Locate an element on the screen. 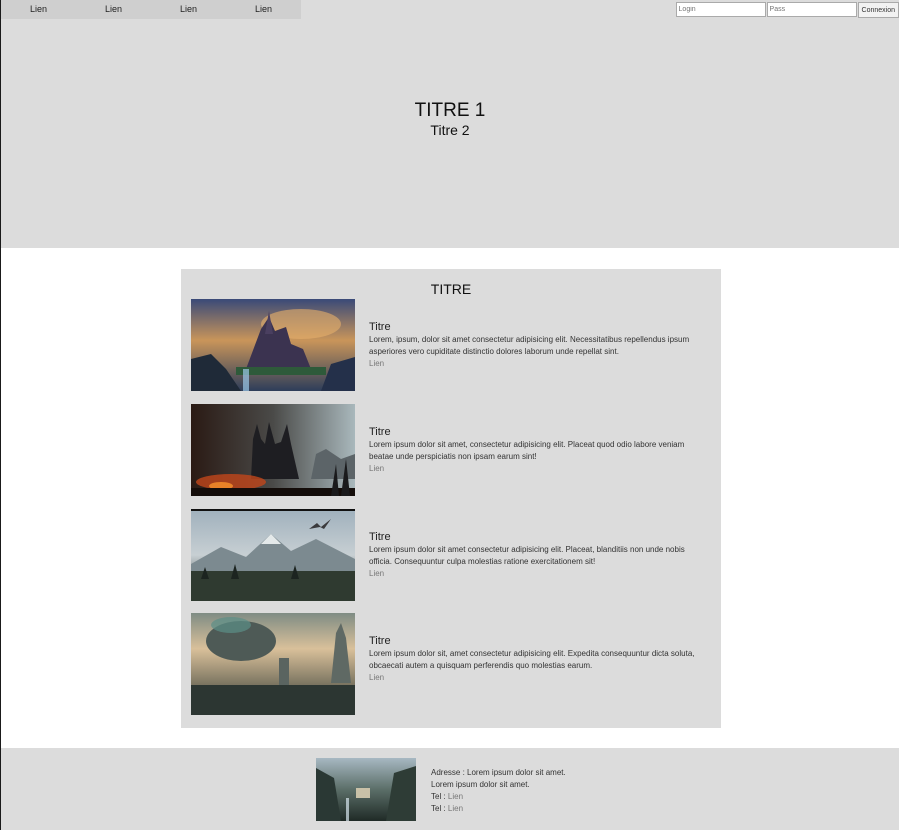  hero-titles: TITRE 1 Titre 2 is located at coordinates (450, 119).